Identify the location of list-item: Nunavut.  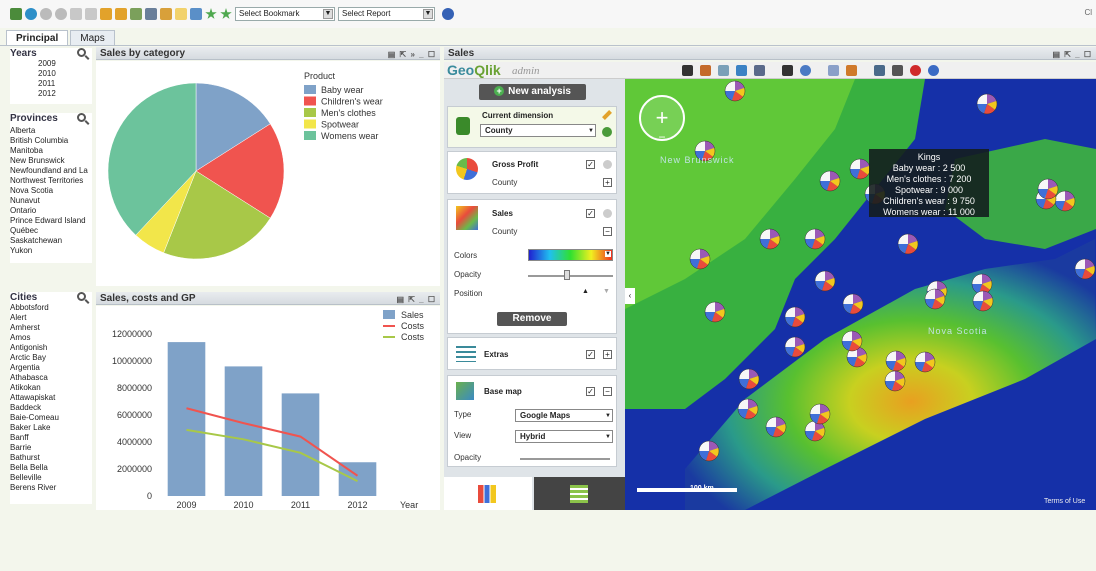
(51, 201).